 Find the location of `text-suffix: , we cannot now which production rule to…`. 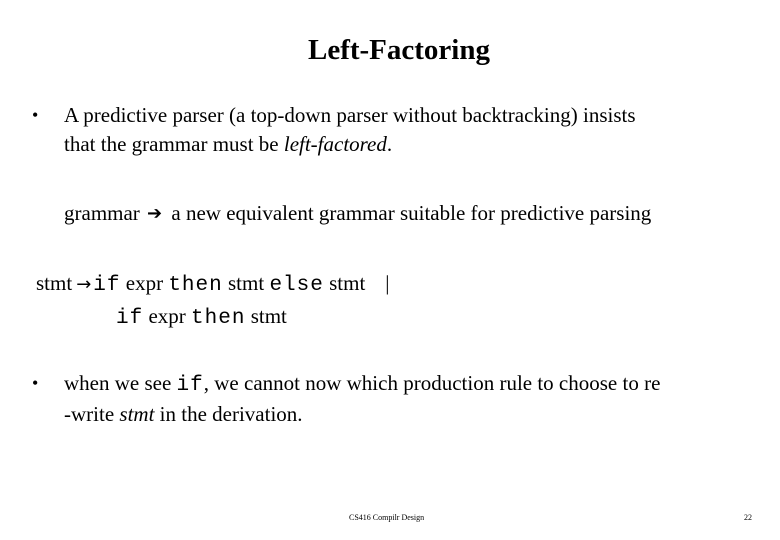

text-suffix: , we cannot now which production rule to… is located at coordinates (432, 383).